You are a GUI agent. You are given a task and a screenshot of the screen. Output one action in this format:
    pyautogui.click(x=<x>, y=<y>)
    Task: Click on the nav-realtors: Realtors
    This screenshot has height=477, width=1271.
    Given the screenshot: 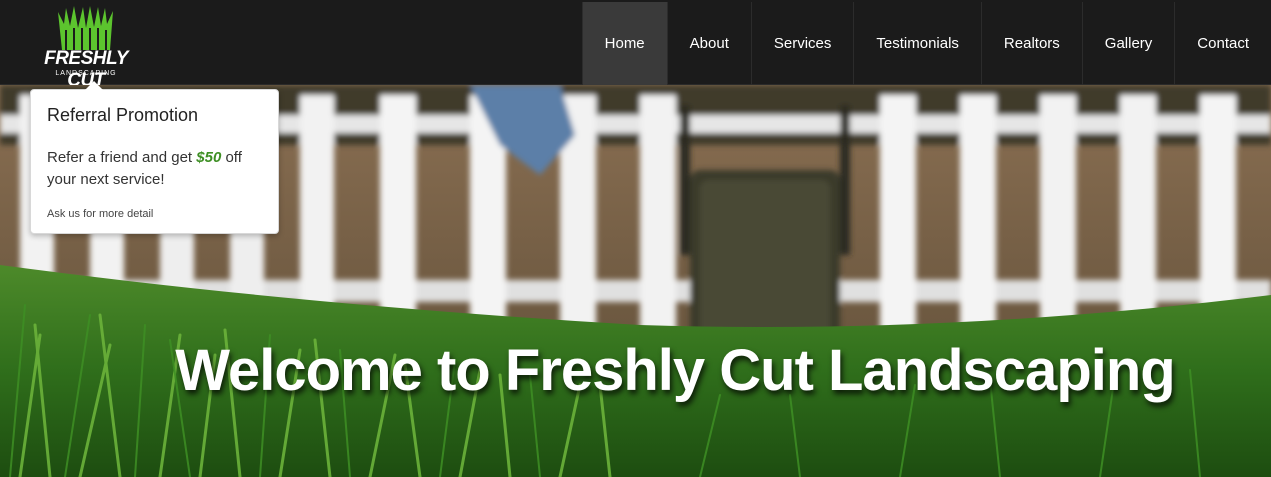 What is the action you would take?
    pyautogui.click(x=1031, y=43)
    